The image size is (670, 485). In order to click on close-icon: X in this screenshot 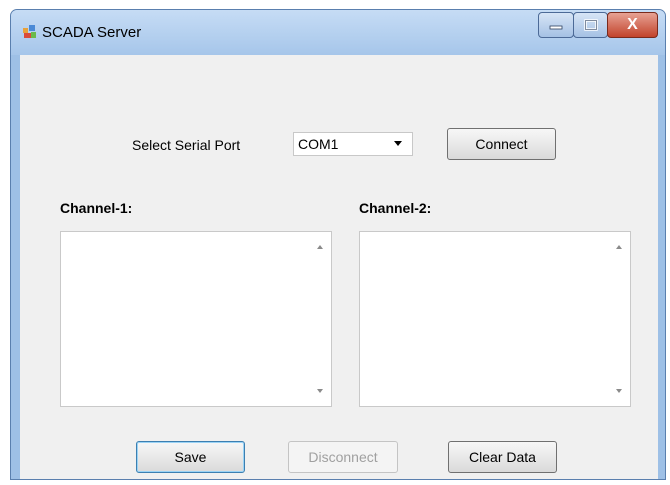, I will do `click(632, 24)`.